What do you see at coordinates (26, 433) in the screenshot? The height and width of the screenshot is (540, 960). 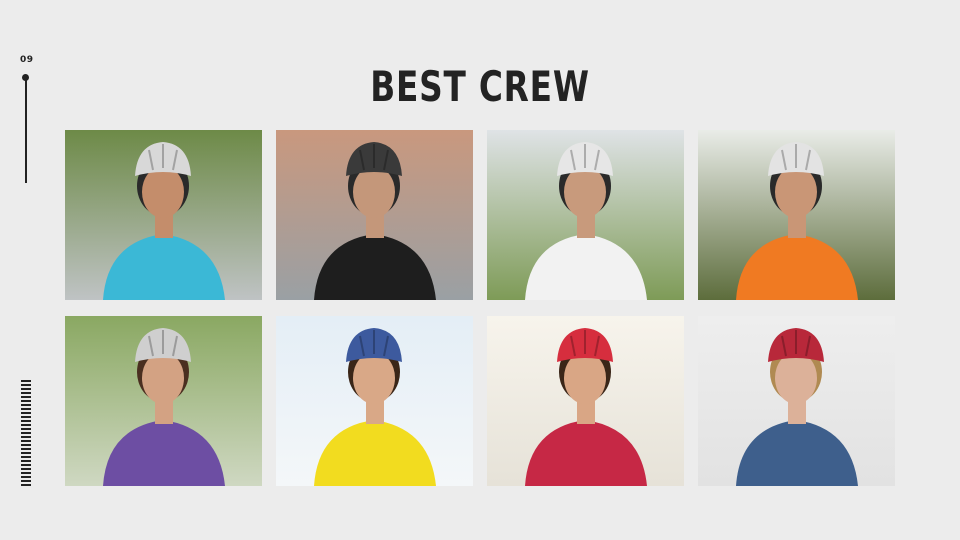 I see `barcode-decoration` at bounding box center [26, 433].